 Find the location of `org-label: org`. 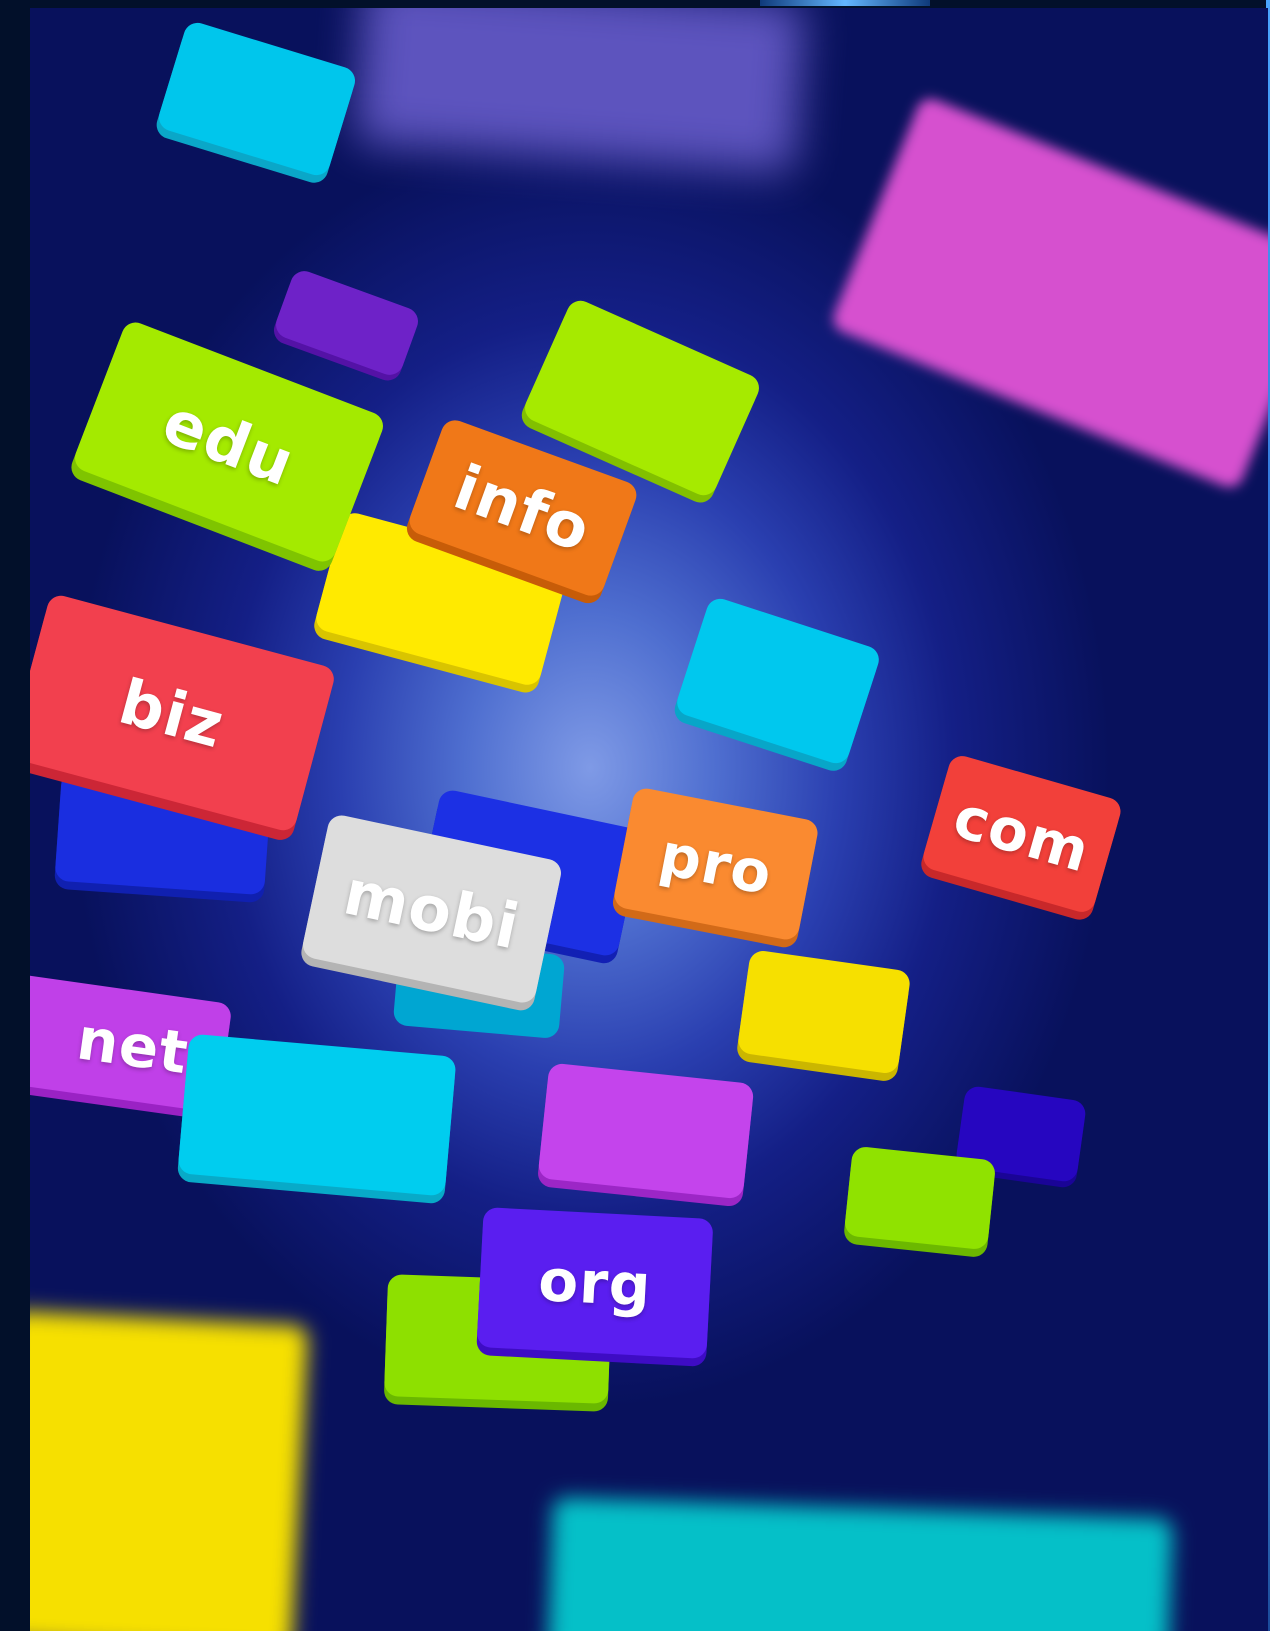

org-label: org is located at coordinates (595, 1283).